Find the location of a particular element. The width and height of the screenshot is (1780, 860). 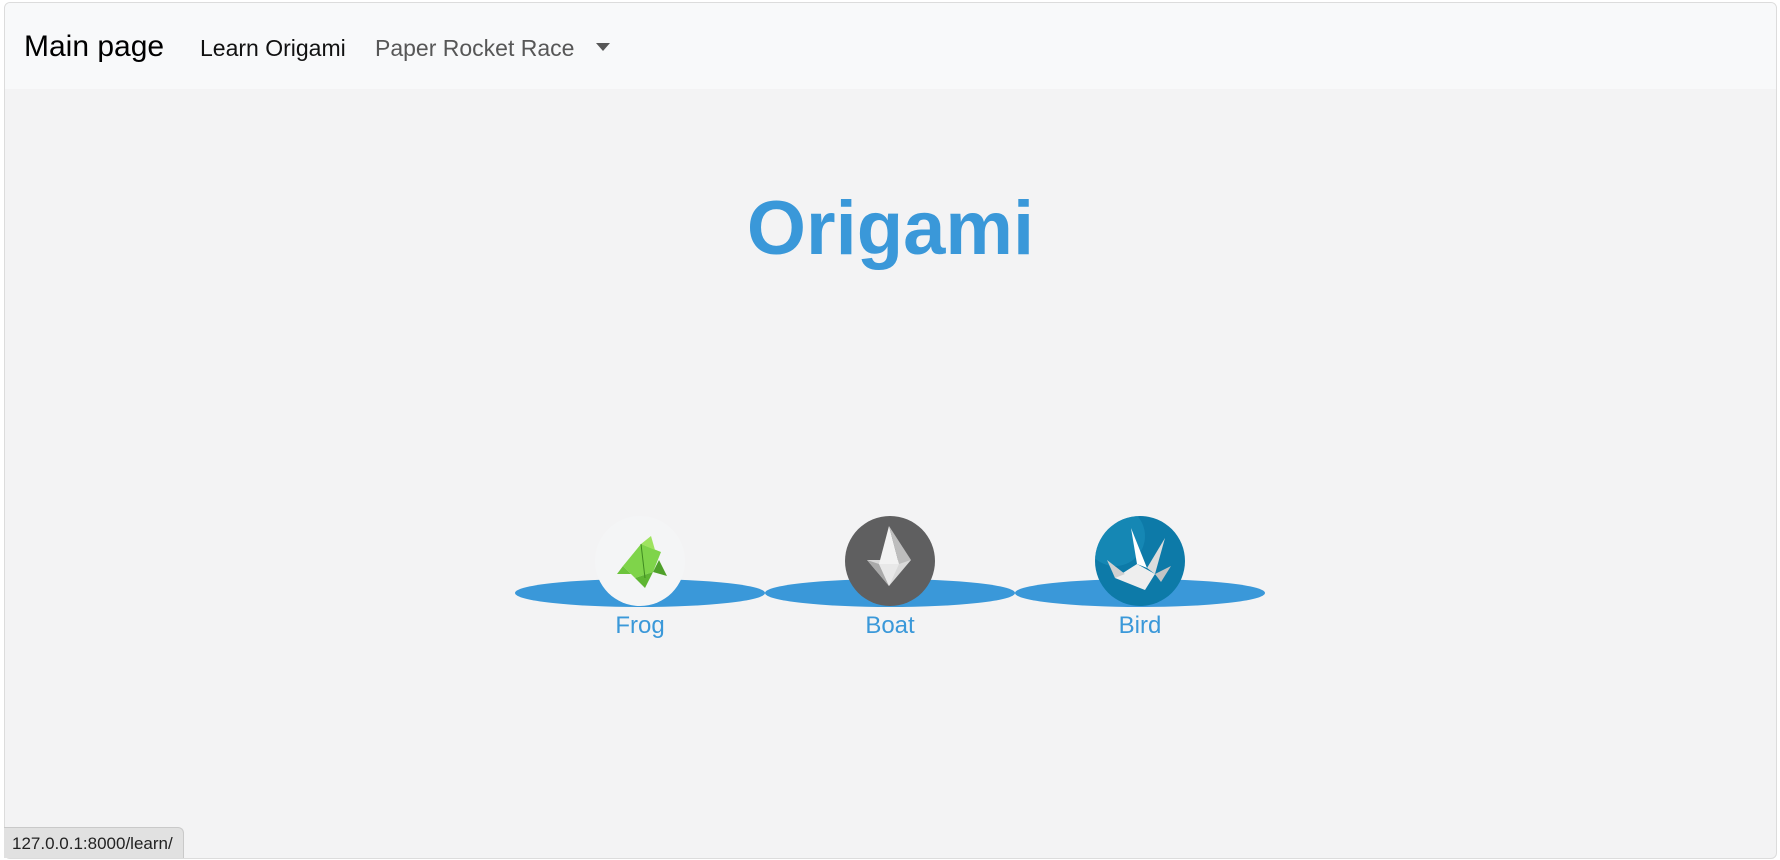

boat-origami-icon is located at coordinates (890, 561).